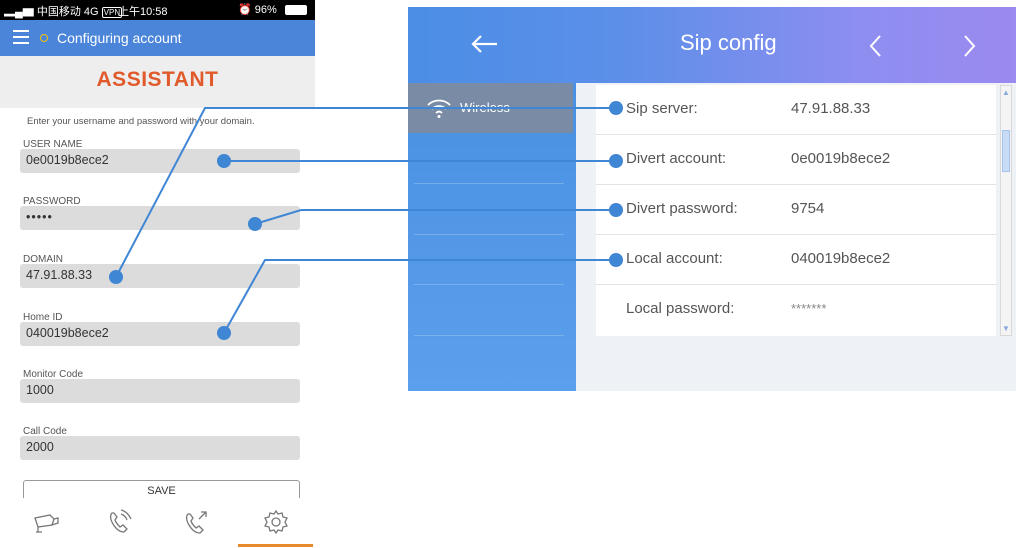 The height and width of the screenshot is (548, 1016). Describe the element at coordinates (143, 12) in the screenshot. I see `status-time: 上午10:58` at that location.